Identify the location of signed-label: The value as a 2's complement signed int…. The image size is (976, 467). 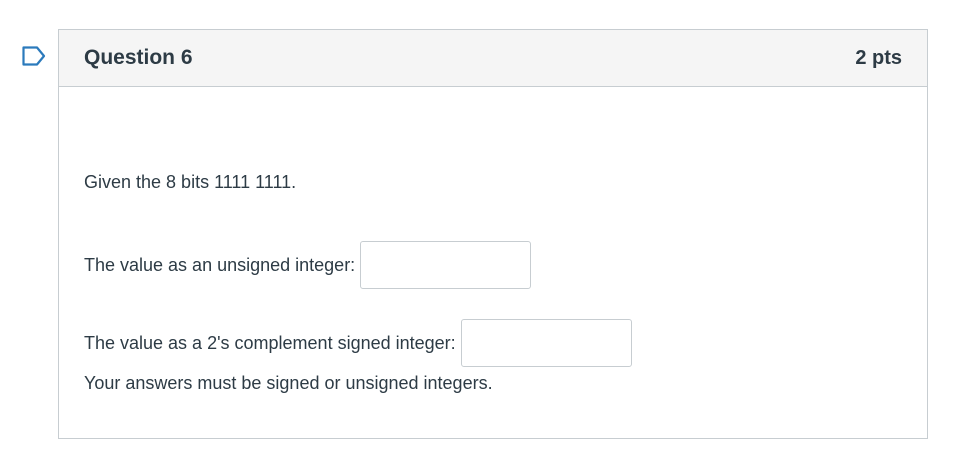
(270, 342).